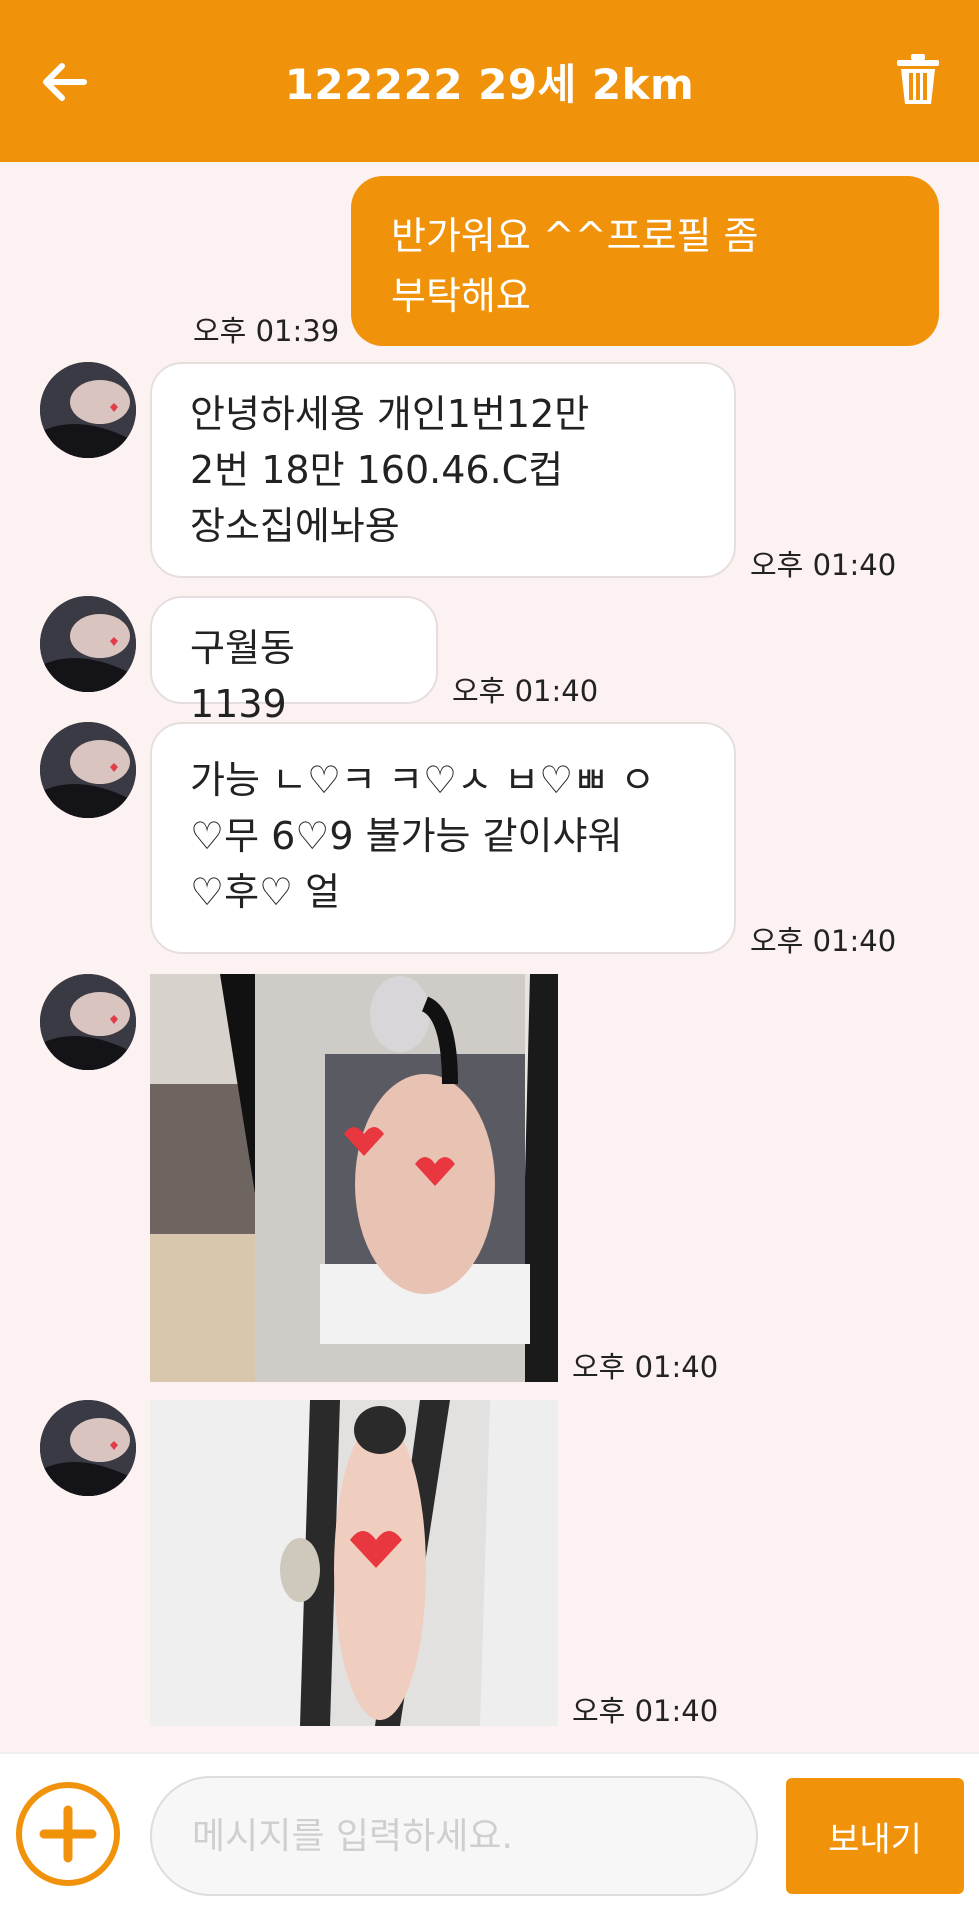 Image resolution: width=979 pixels, height=1919 pixels. I want to click on chat-title: 122222 29세 2km, so click(489, 84).